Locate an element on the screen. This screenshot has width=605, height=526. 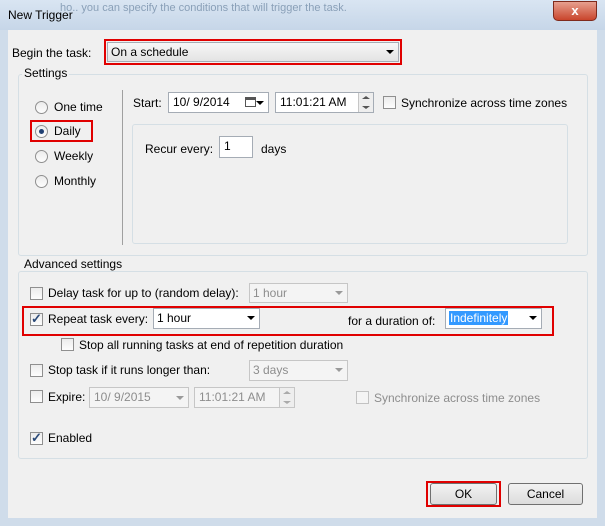
expire-label: Expire: is located at coordinates (67, 397).